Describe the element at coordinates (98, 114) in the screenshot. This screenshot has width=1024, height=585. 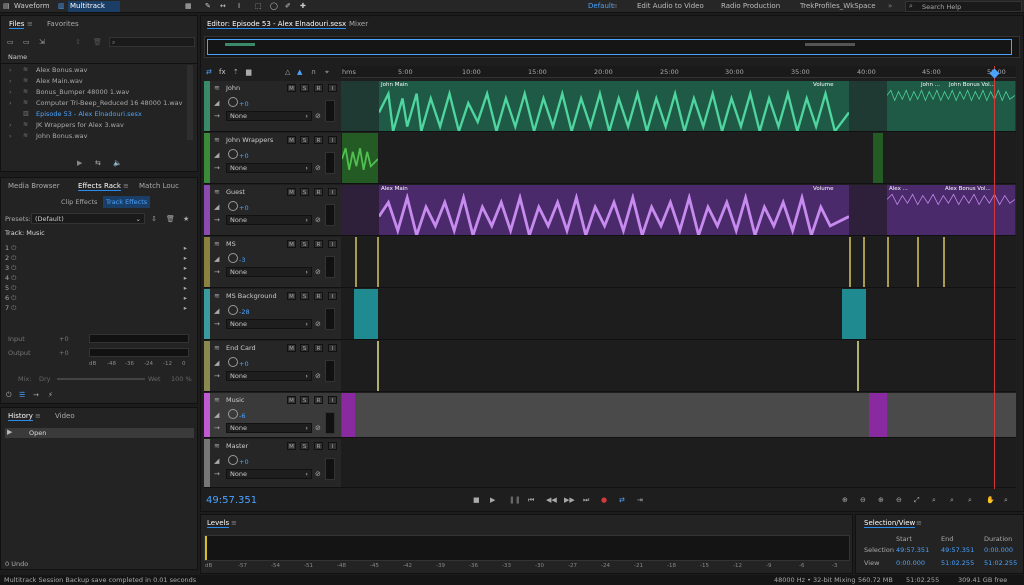
I see `file-item-selected: ▥ Episode 53 - Alex Elnadouri.sesx` at that location.